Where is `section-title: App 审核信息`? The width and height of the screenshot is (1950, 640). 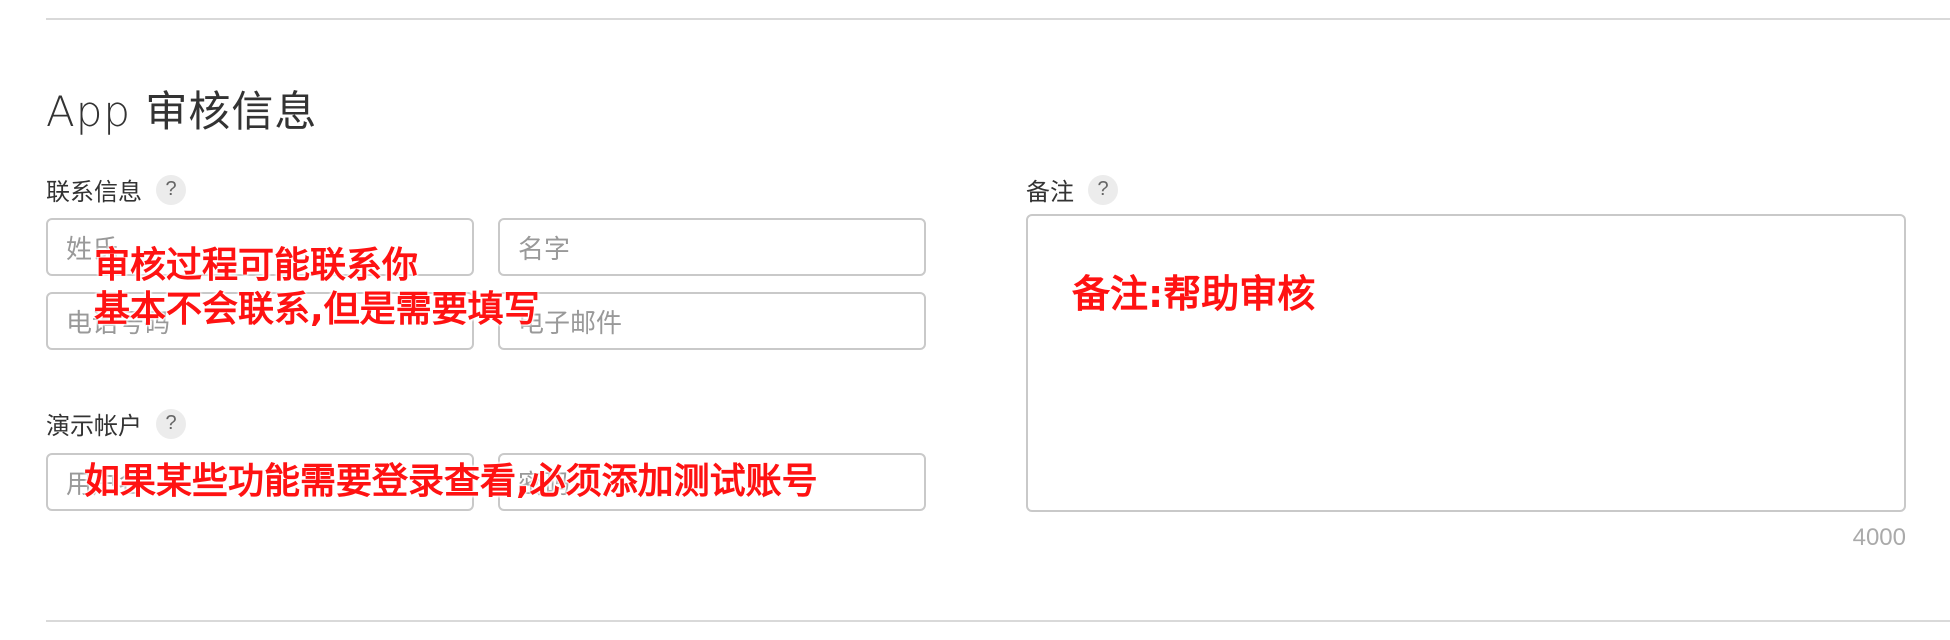
section-title: App 审核信息 is located at coordinates (182, 111).